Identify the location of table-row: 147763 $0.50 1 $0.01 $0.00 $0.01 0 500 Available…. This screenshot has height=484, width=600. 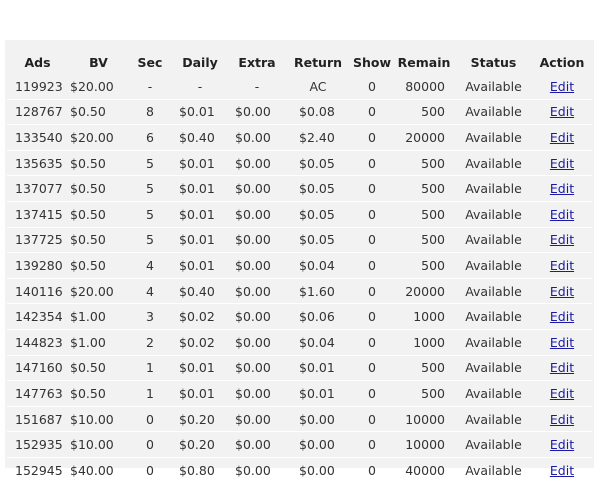
(299, 393).